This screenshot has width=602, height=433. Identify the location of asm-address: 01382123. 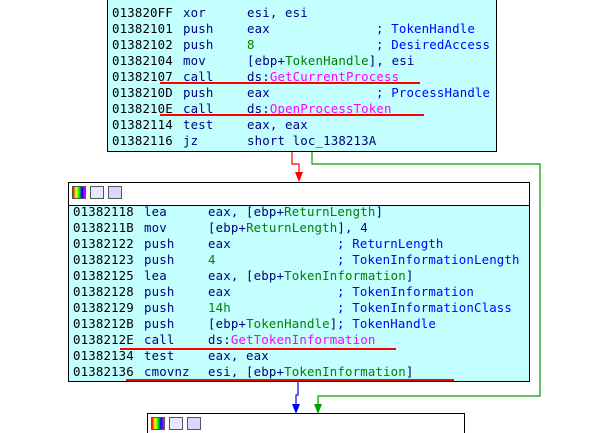
(103, 259).